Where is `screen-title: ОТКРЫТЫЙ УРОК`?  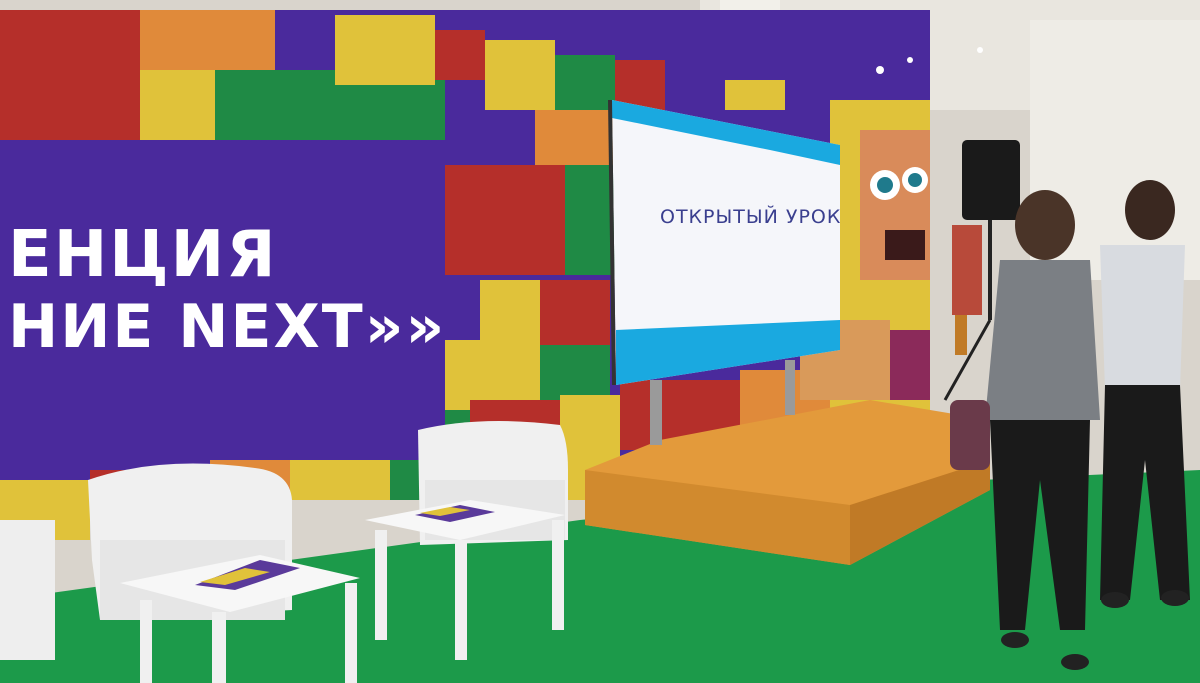
screen-title: ОТКРЫТЫЙ УРОК is located at coordinates (751, 217).